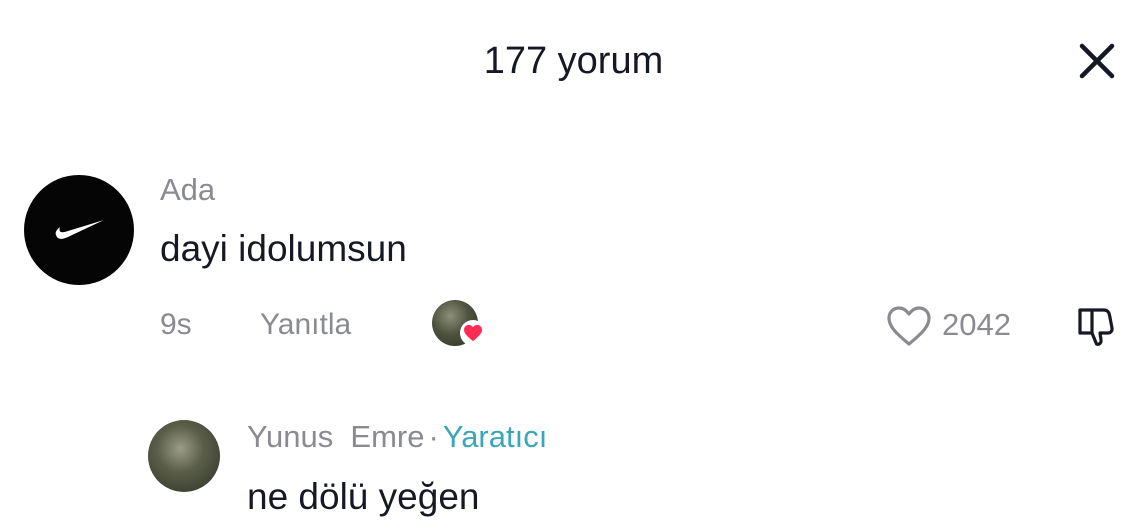 The width and height of the screenshot is (1147, 531). What do you see at coordinates (176, 324) in the screenshot?
I see `comment-time: 9s` at bounding box center [176, 324].